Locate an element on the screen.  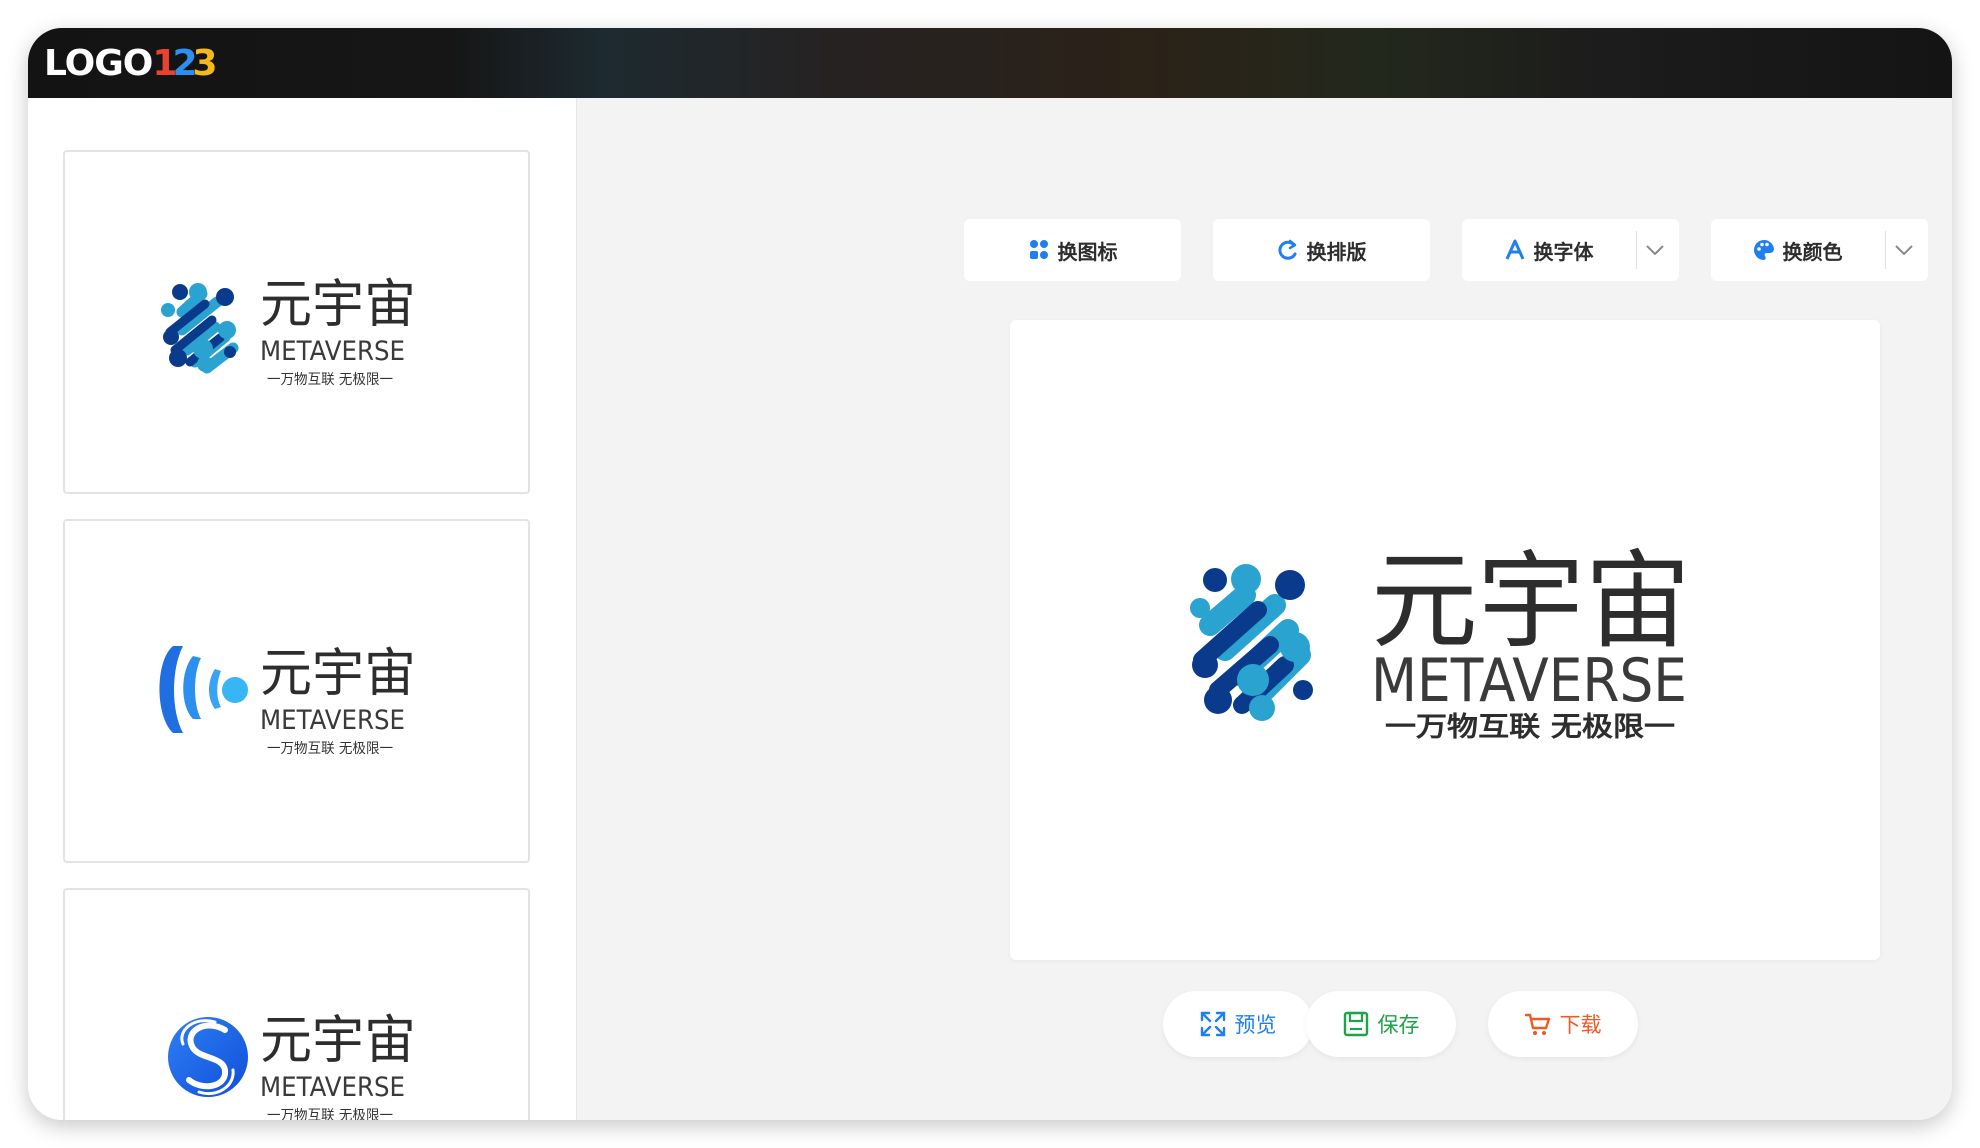
logo-thumbnail-2: 元宇宙 METAVERSE 一万物互联 无极限一 is located at coordinates (296, 691).